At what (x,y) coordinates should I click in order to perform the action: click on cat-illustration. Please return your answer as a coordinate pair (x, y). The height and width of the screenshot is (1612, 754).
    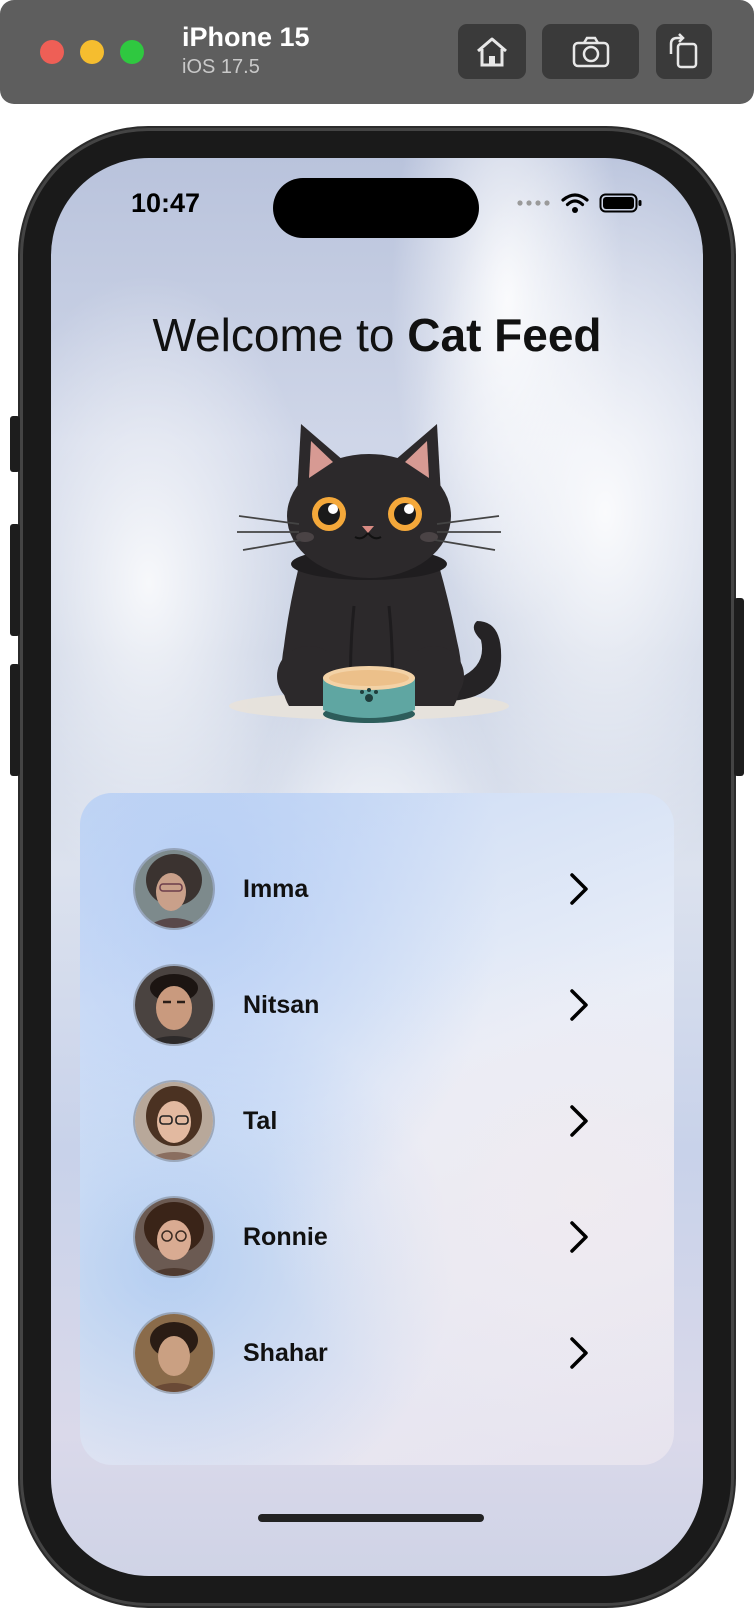
    Looking at the image, I should click on (369, 573).